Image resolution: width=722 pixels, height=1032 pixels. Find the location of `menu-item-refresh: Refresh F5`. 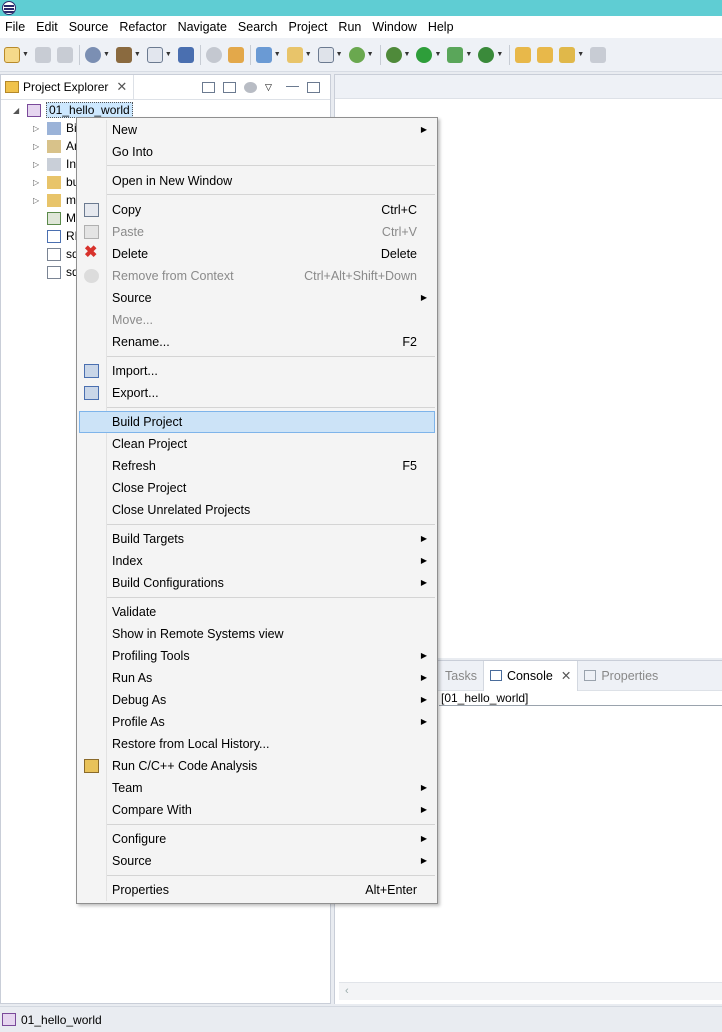

menu-item-refresh: Refresh F5 is located at coordinates (257, 466).